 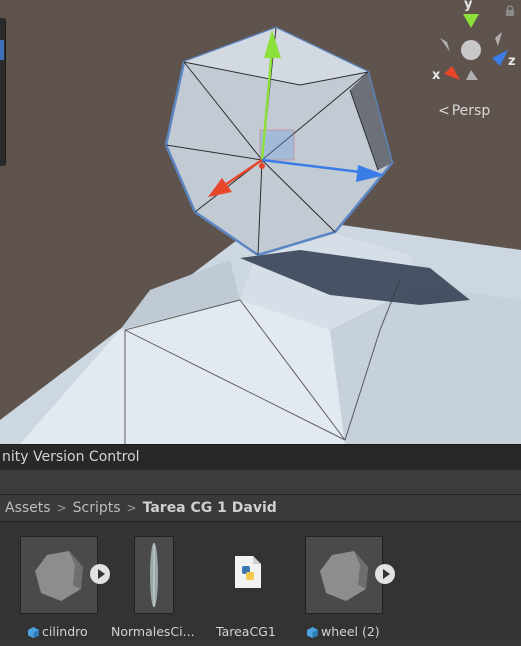 What do you see at coordinates (246, 631) in the screenshot?
I see `asset-name: TareaCG1` at bounding box center [246, 631].